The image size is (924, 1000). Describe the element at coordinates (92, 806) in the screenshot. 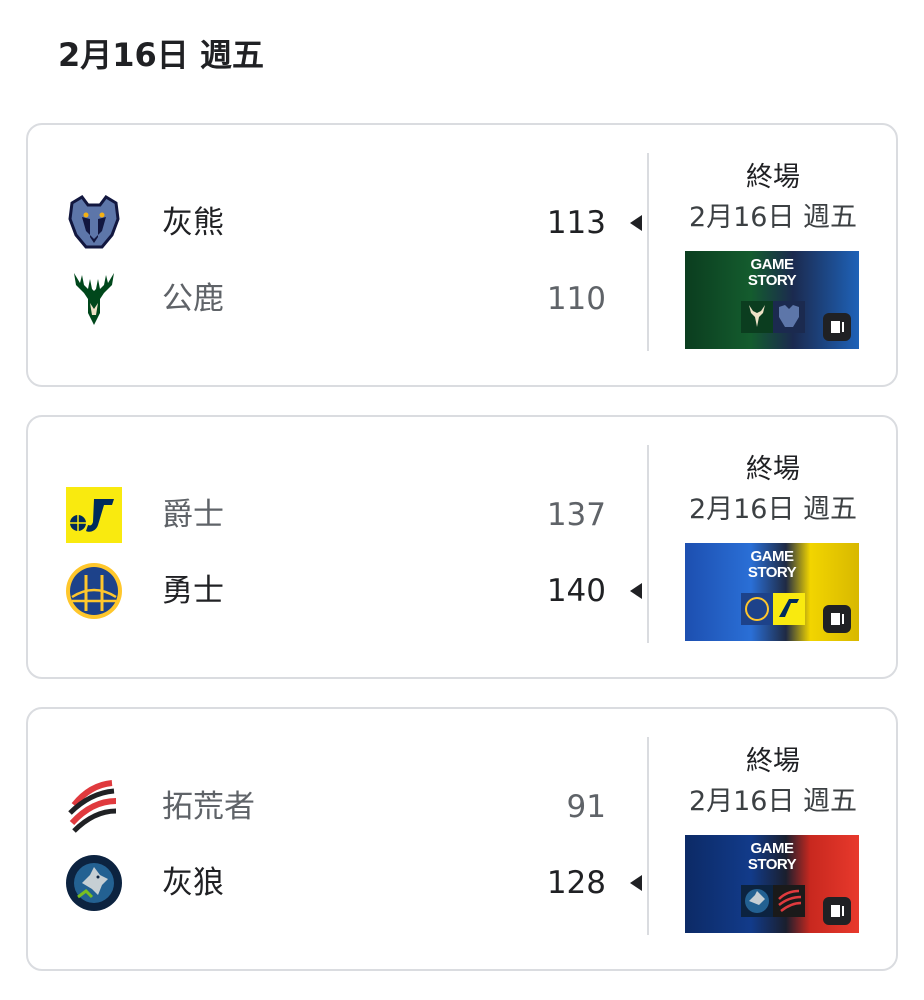

I see `trail-blazers-logo-icon` at that location.